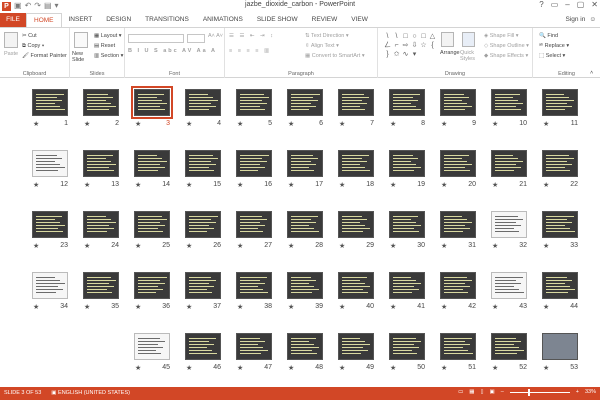 This screenshot has height=400, width=600. Describe the element at coordinates (554, 46) in the screenshot. I see `replace-button: ᵃᵇ Replace ▾` at that location.